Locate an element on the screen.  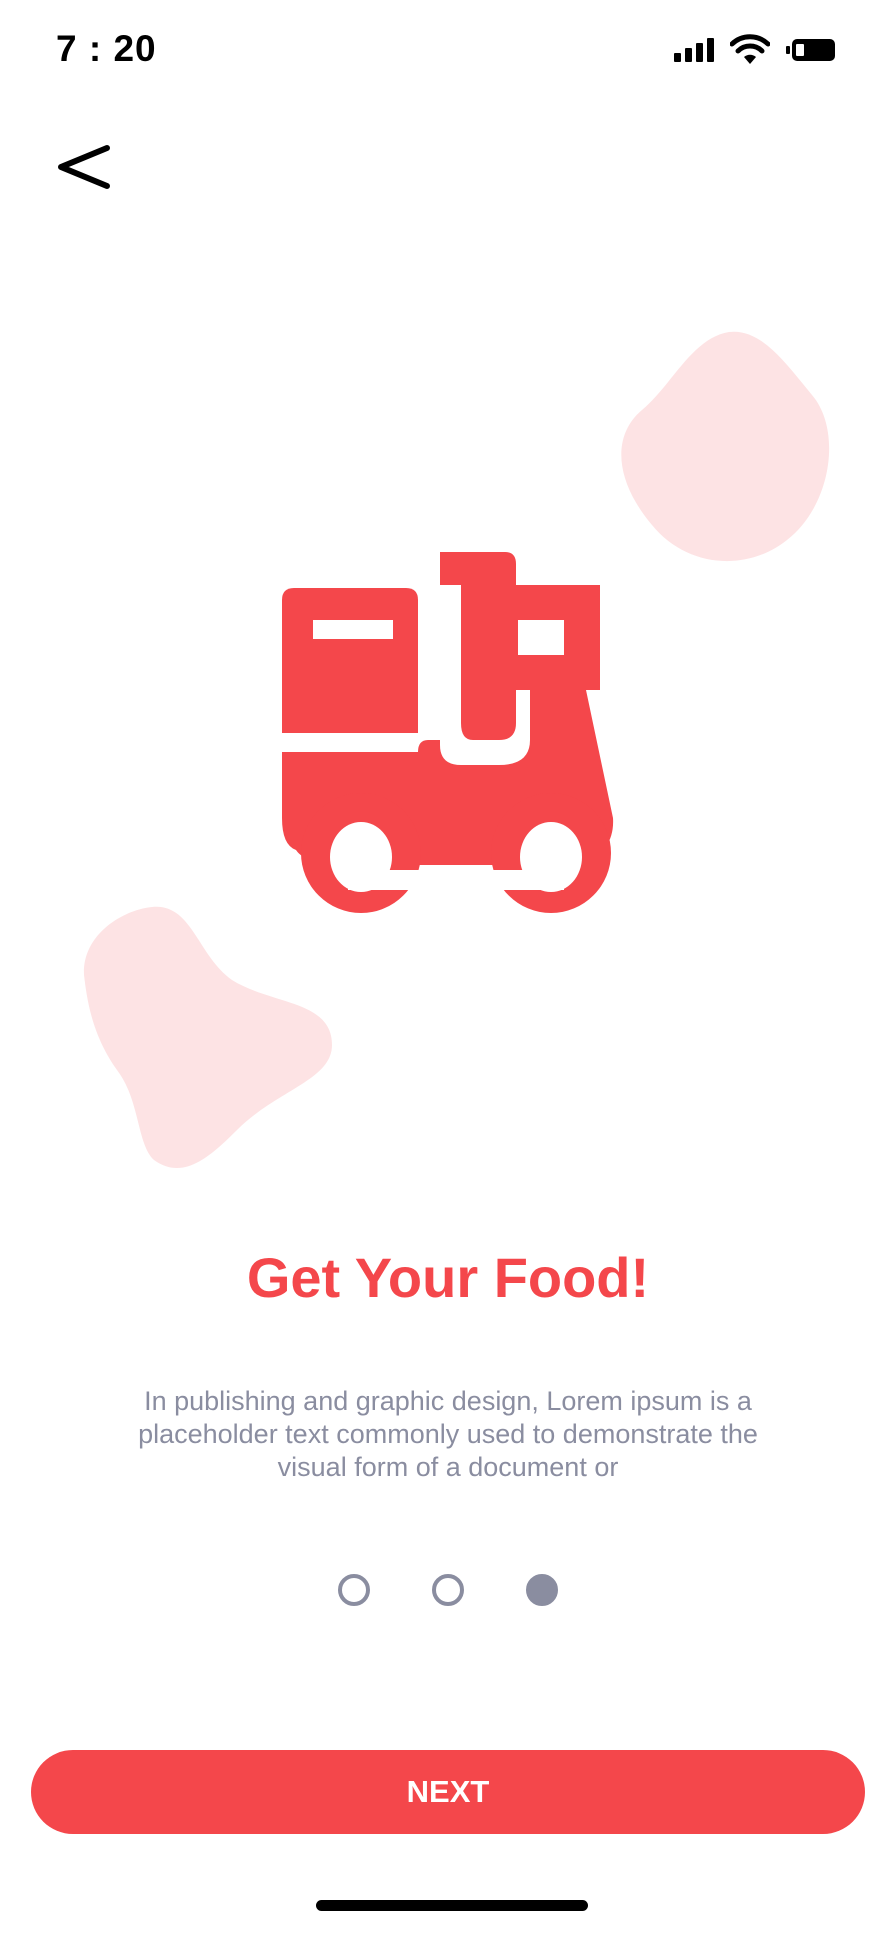
page-indicator is located at coordinates (448, 1590).